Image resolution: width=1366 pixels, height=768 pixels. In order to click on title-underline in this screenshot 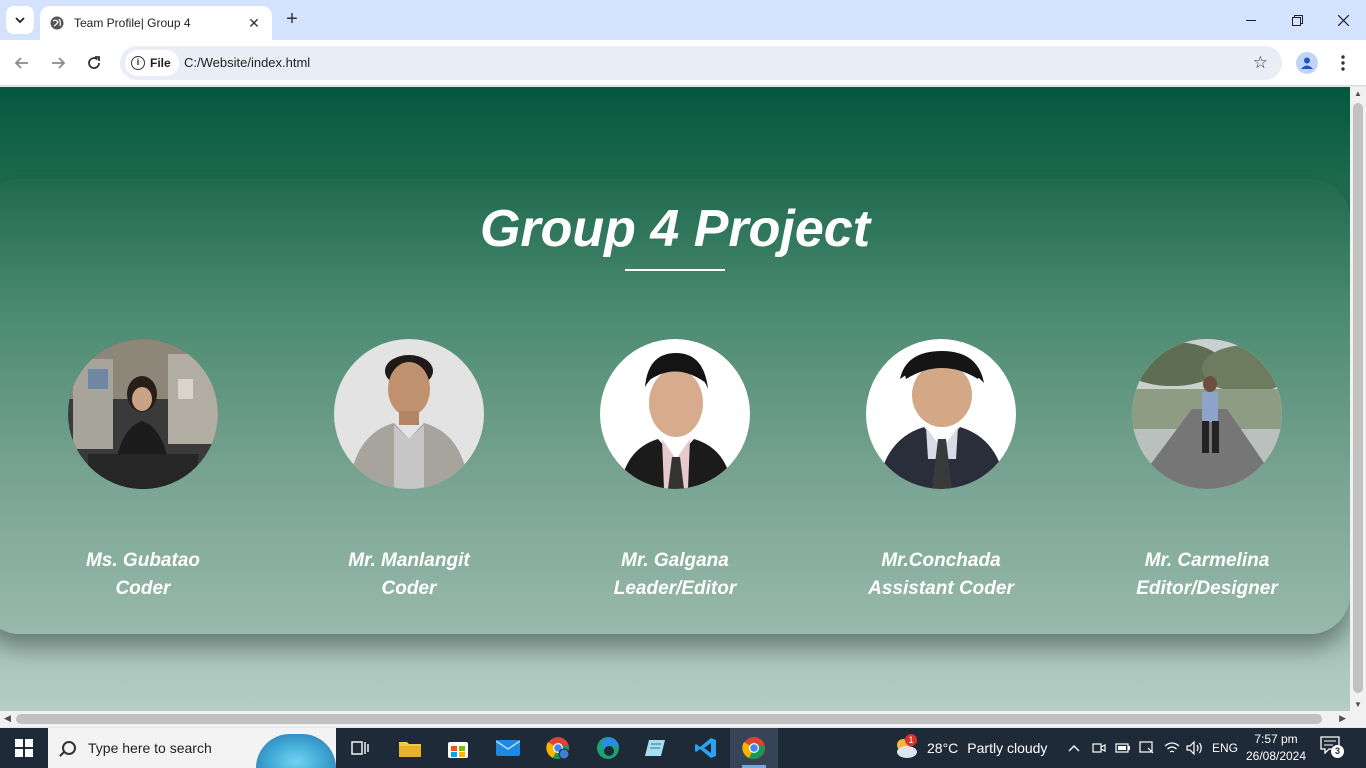, I will do `click(675, 270)`.